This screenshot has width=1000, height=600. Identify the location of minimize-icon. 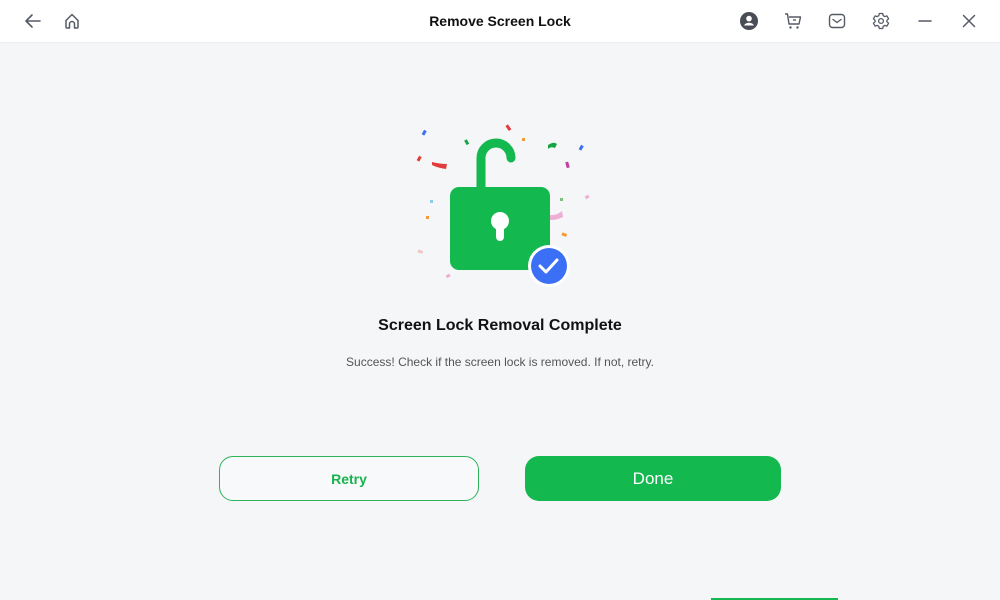
(925, 21).